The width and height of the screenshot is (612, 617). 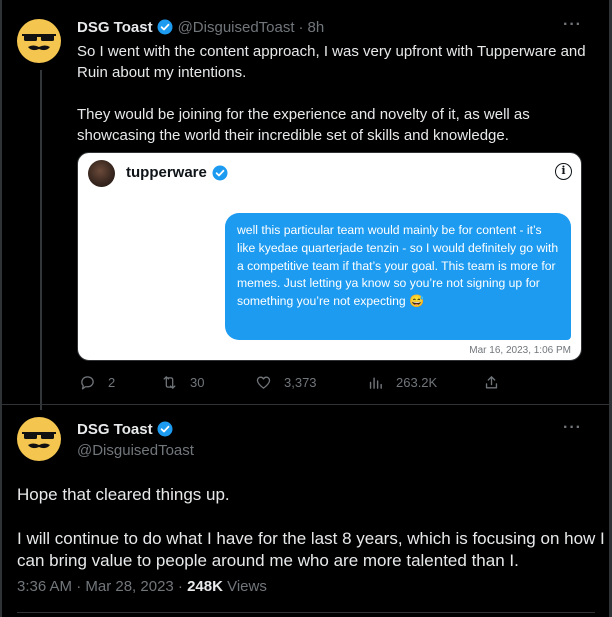 I want to click on reply-count: 2, so click(x=112, y=382).